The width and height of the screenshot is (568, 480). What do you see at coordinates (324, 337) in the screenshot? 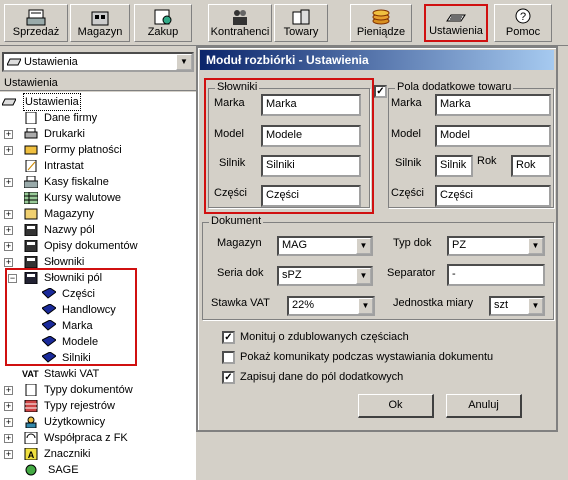
I see `monituj-label: Monituj o zdublowanych częściach` at bounding box center [324, 337].